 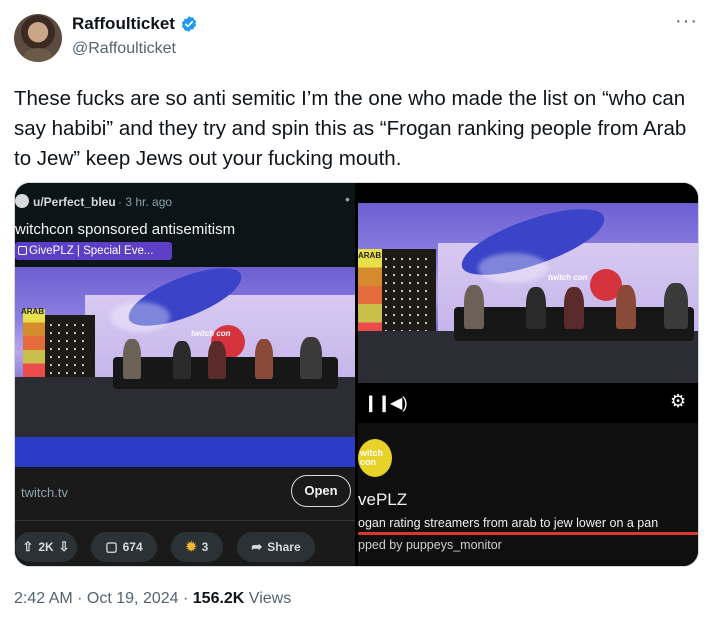 I want to click on reddit-video-gradient, so click(x=185, y=452).